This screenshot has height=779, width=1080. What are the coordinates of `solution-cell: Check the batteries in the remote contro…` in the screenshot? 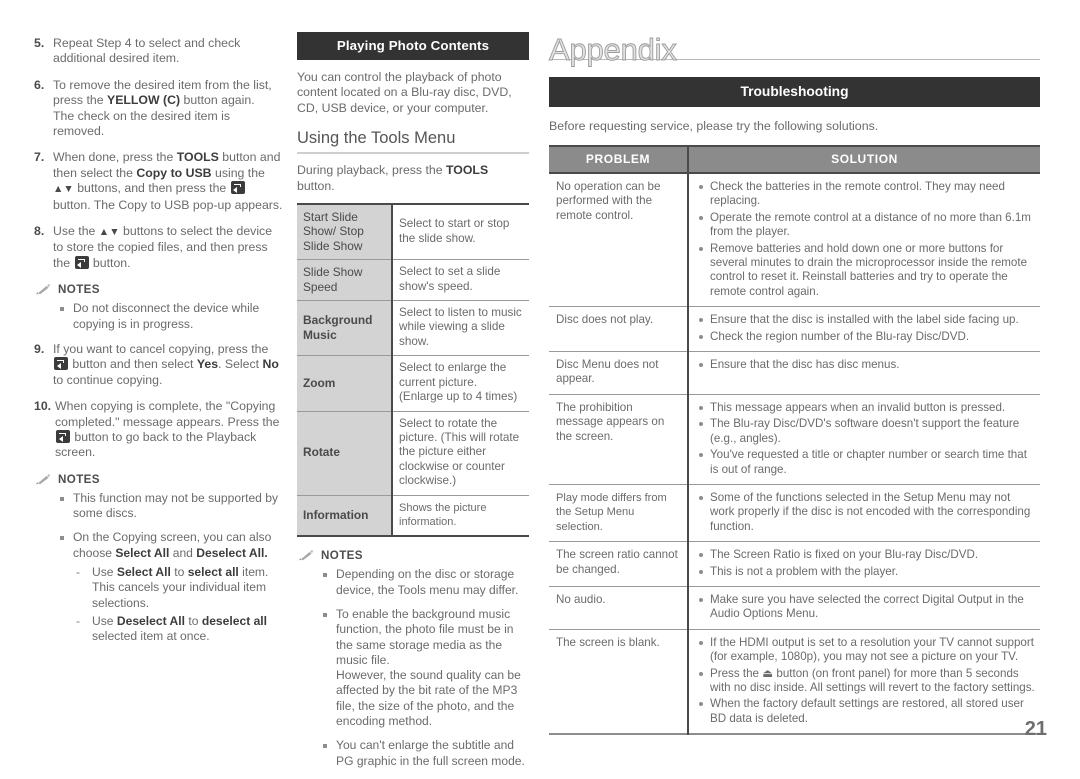 It's located at (864, 240).